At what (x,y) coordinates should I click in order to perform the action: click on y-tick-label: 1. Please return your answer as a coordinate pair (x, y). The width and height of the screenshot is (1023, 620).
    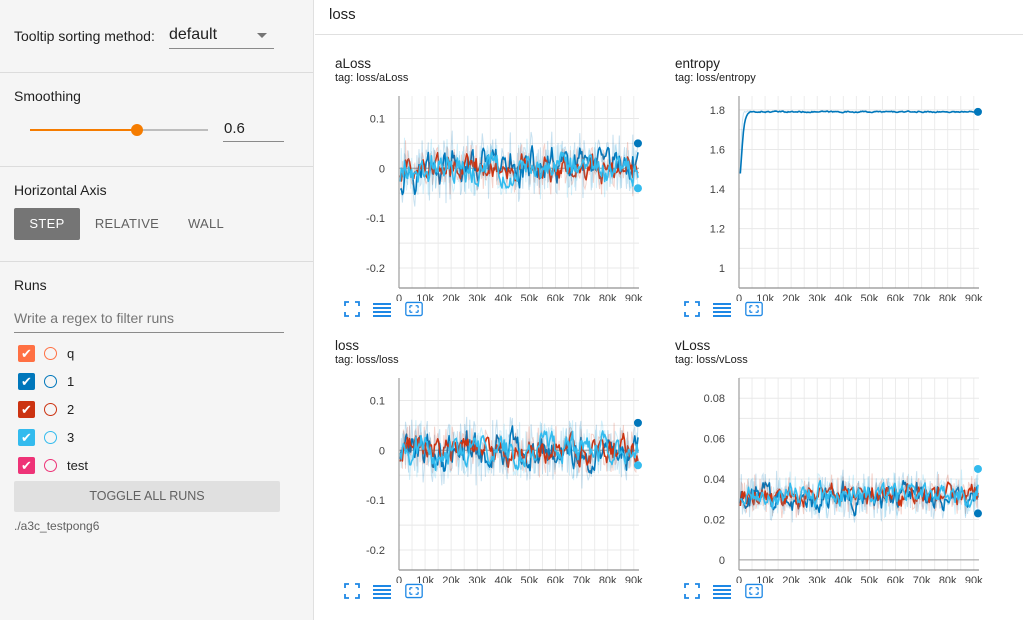
    Looking at the image, I should click on (722, 269).